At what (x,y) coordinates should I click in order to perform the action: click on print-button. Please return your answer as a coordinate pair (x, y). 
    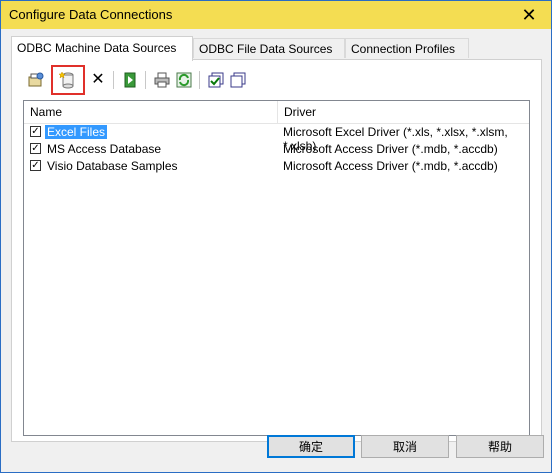
    Looking at the image, I should click on (162, 80).